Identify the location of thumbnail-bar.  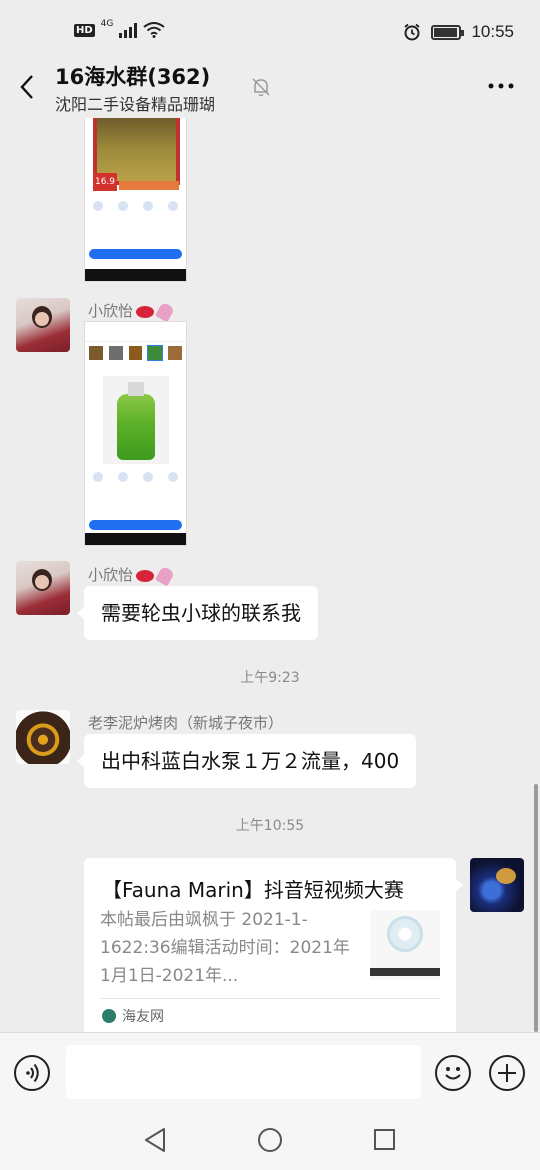
(405, 972).